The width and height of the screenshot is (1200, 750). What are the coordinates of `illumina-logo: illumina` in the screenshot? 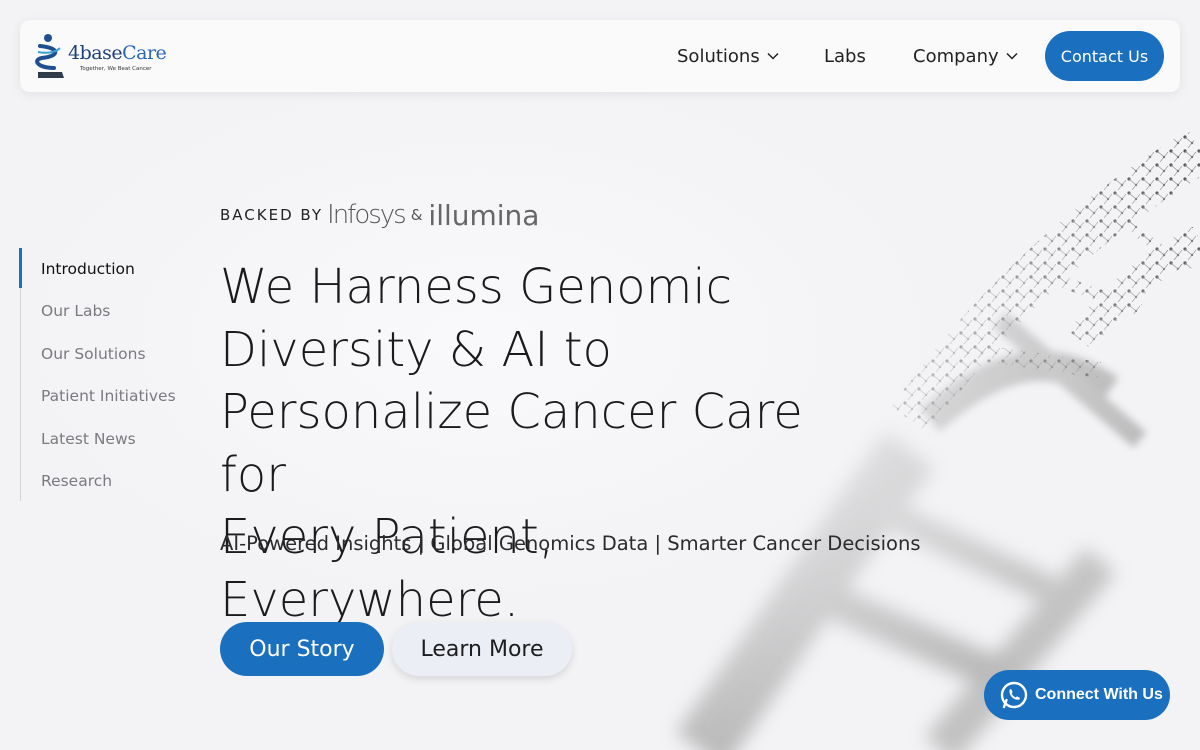 It's located at (484, 215).